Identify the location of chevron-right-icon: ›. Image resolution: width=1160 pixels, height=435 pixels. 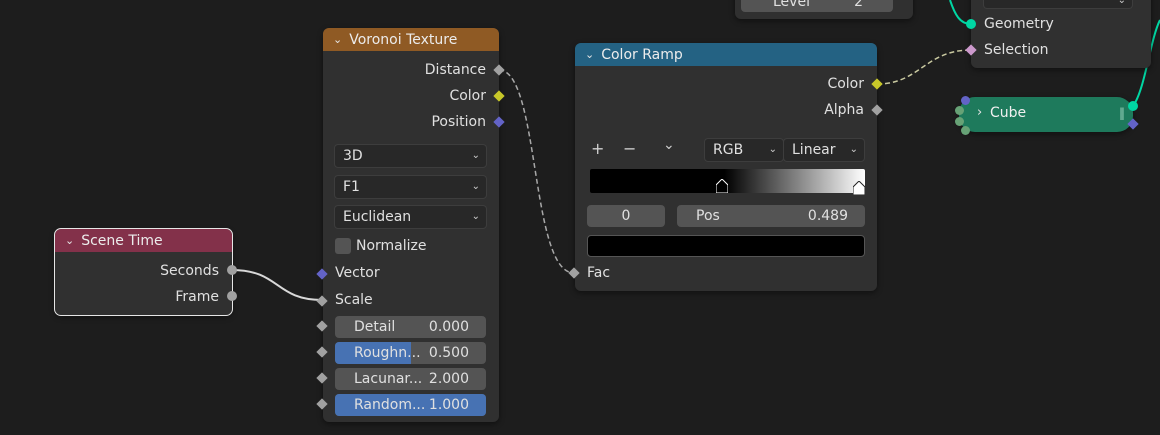
(980, 112).